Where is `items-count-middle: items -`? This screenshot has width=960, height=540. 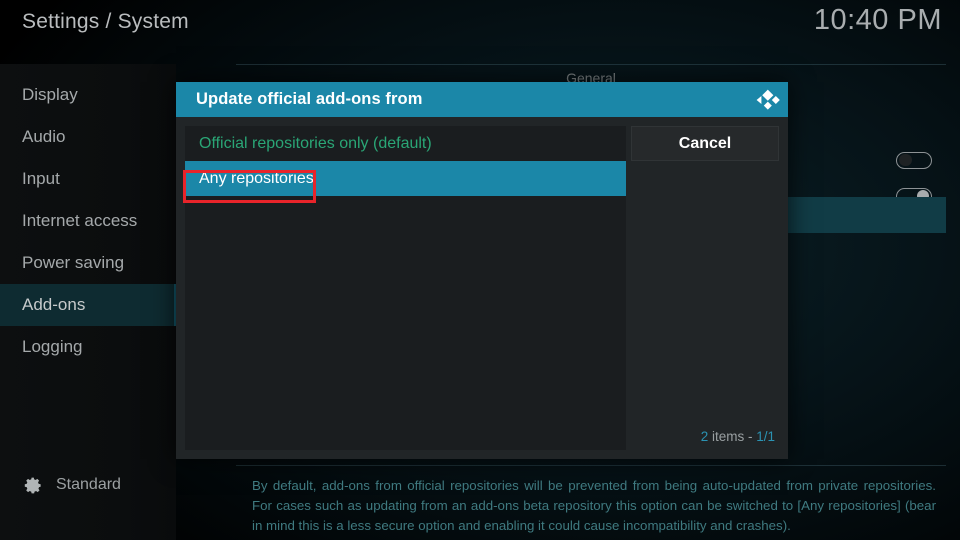
items-count-middle: items - is located at coordinates (732, 436).